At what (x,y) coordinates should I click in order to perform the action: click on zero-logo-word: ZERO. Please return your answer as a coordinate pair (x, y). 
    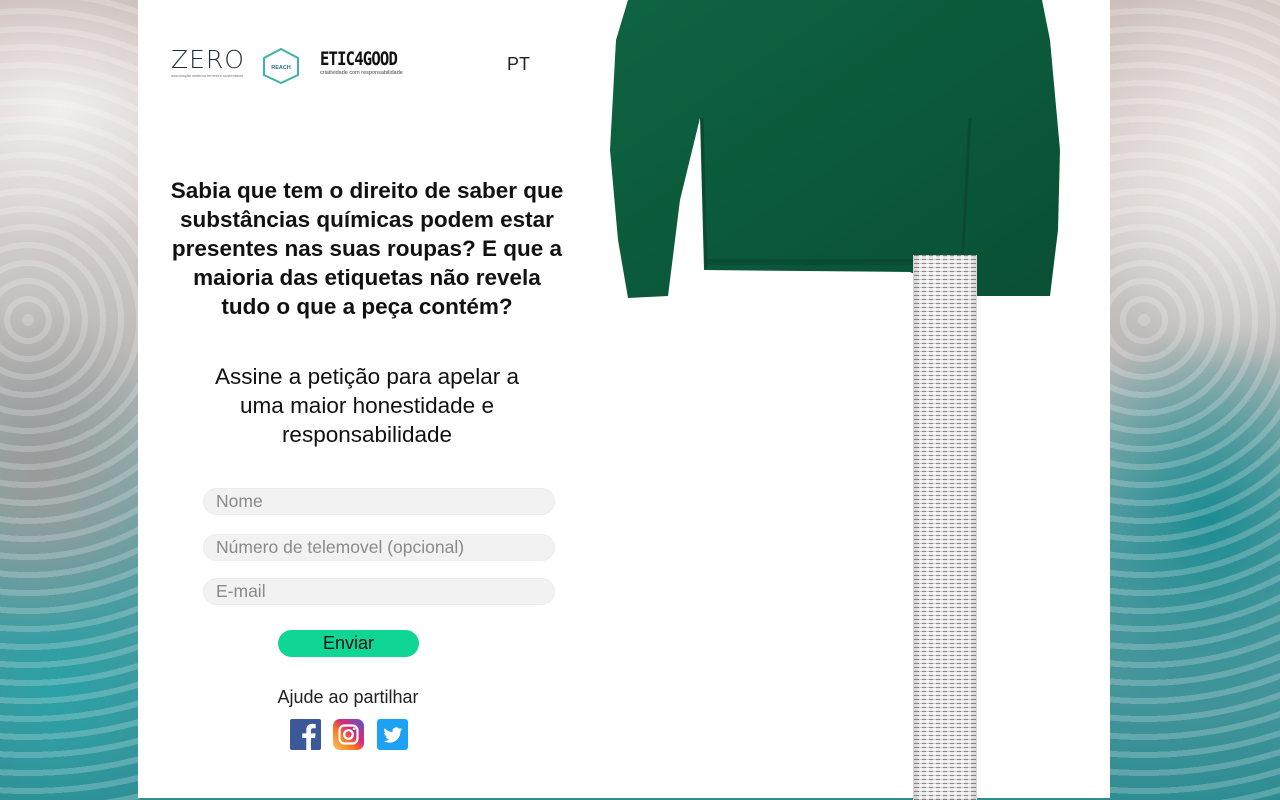
    Looking at the image, I should click on (208, 59).